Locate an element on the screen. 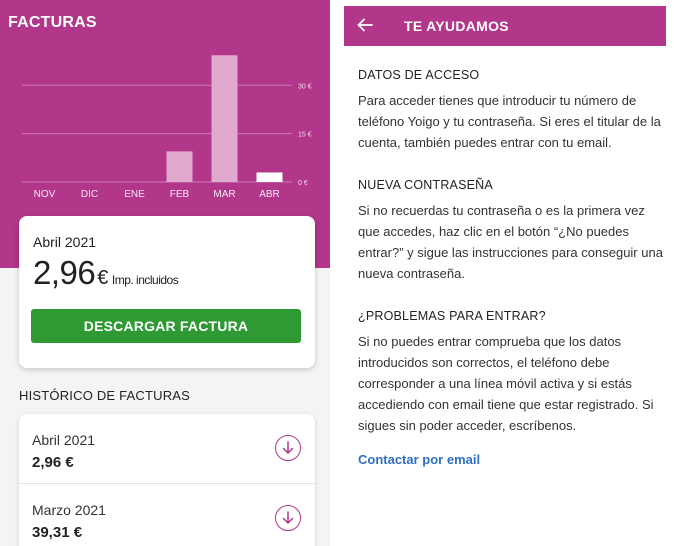  page-title: TE AYUDAMOS is located at coordinates (456, 26).